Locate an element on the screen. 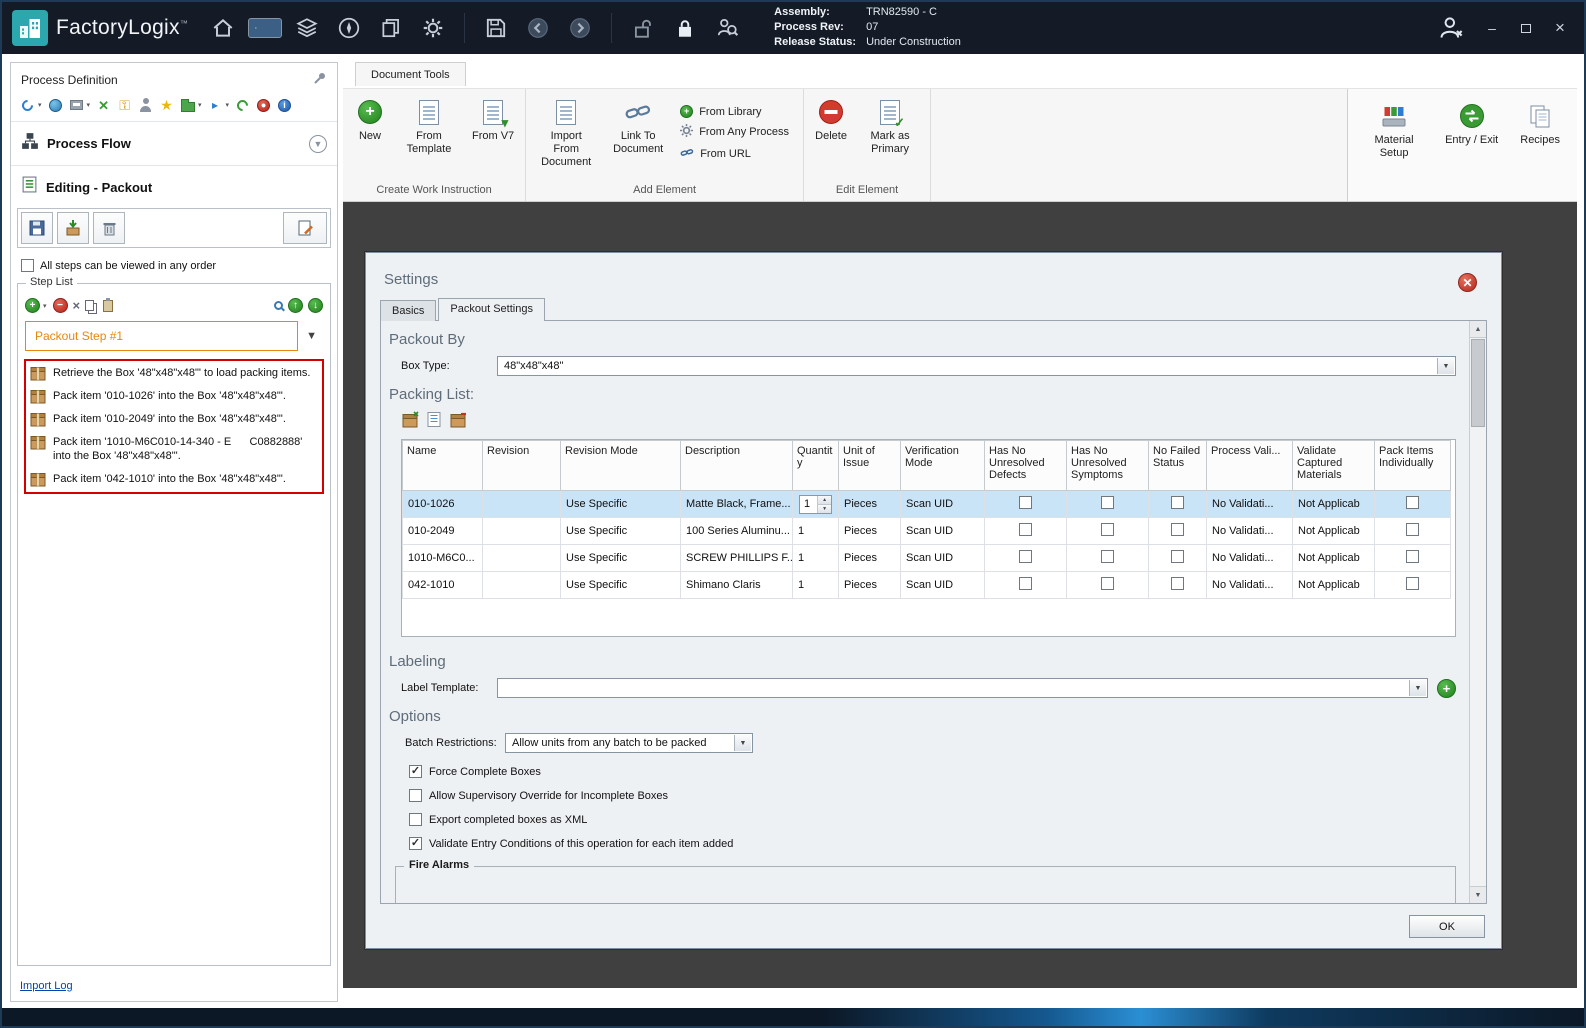  documents-icon is located at coordinates (391, 28).